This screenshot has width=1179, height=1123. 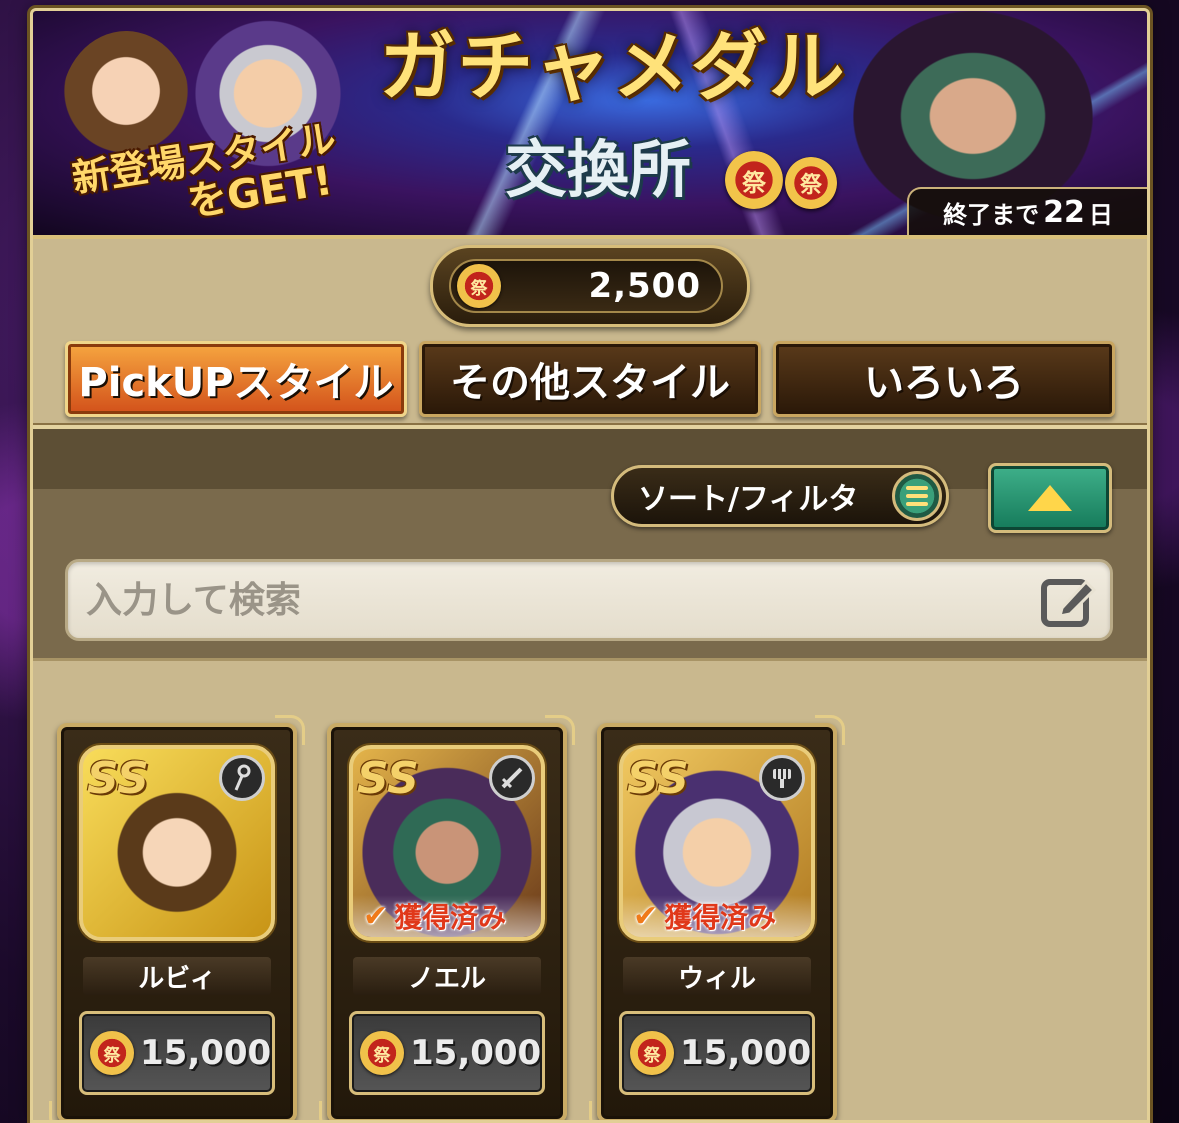 I want to click on sort-filter-label: ソート/フィルタ, so click(x=748, y=499).